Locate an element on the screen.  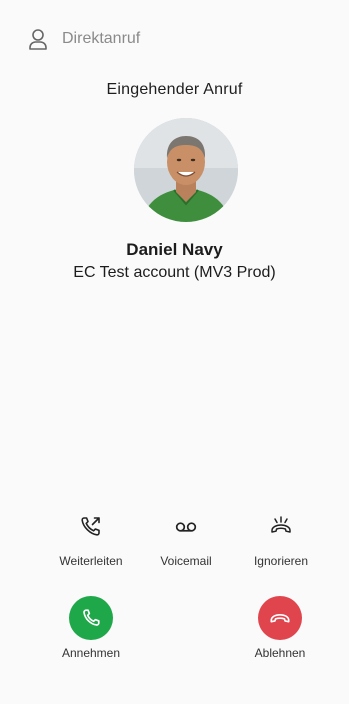
decline-circle is located at coordinates (280, 618).